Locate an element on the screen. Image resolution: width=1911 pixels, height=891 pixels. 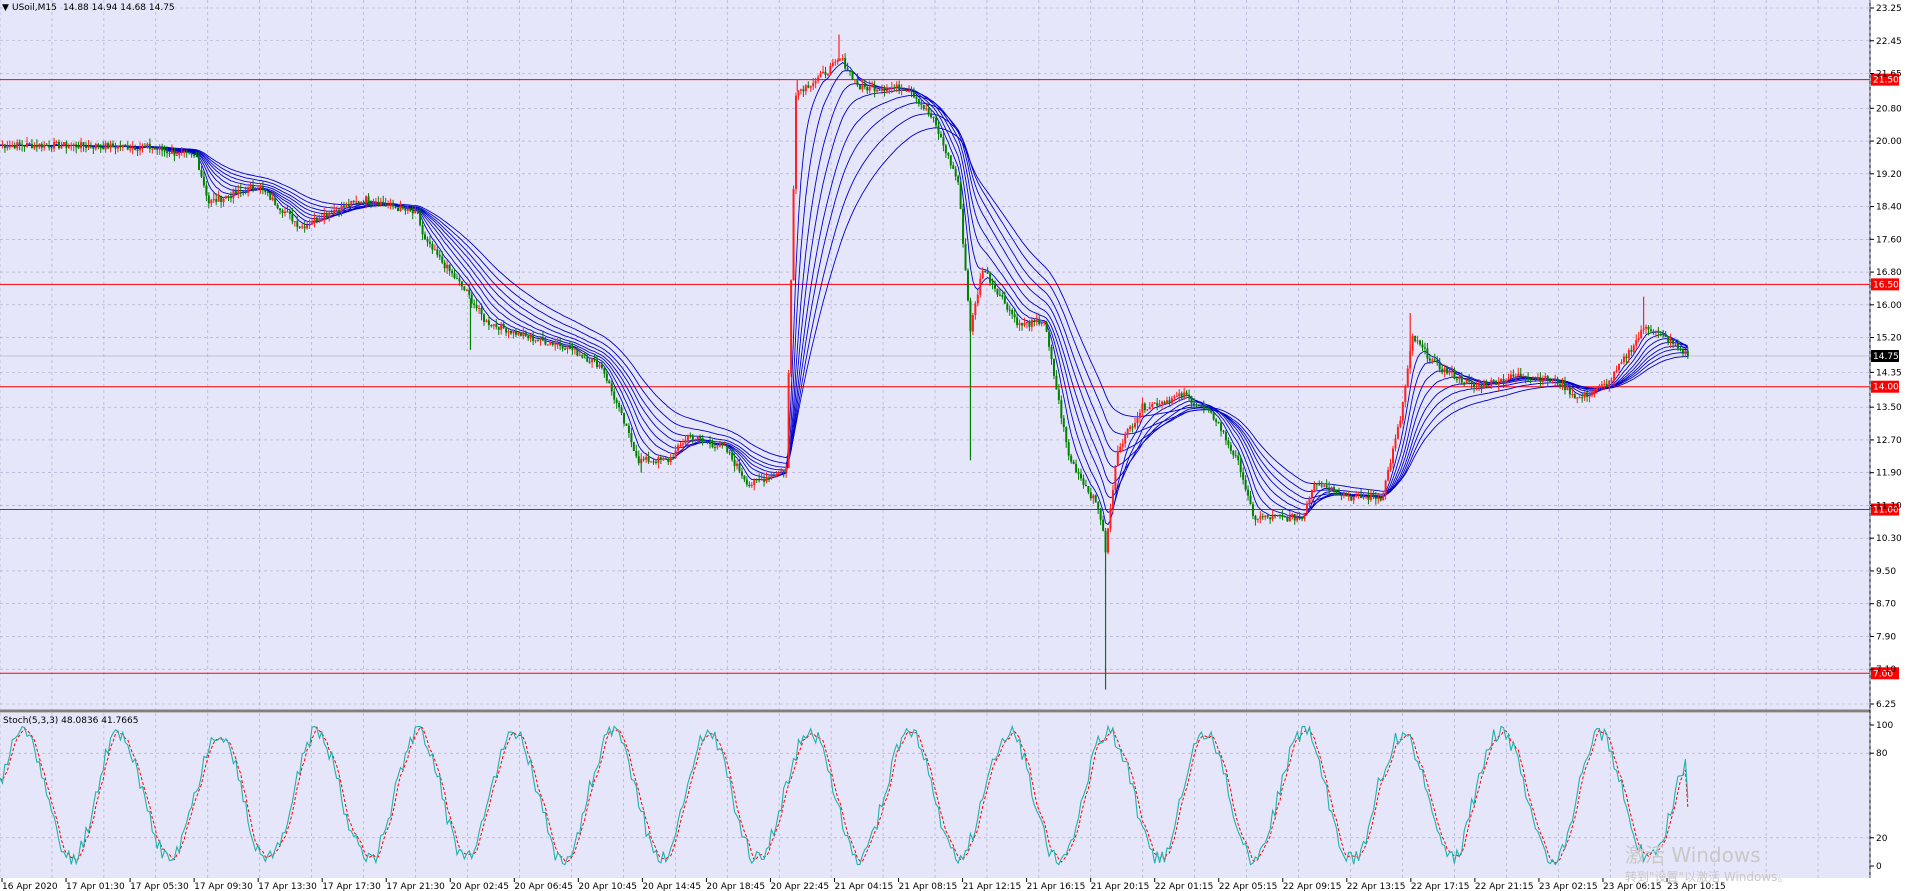
time-tick-label: 17 Apr 05:30 is located at coordinates (159, 886).